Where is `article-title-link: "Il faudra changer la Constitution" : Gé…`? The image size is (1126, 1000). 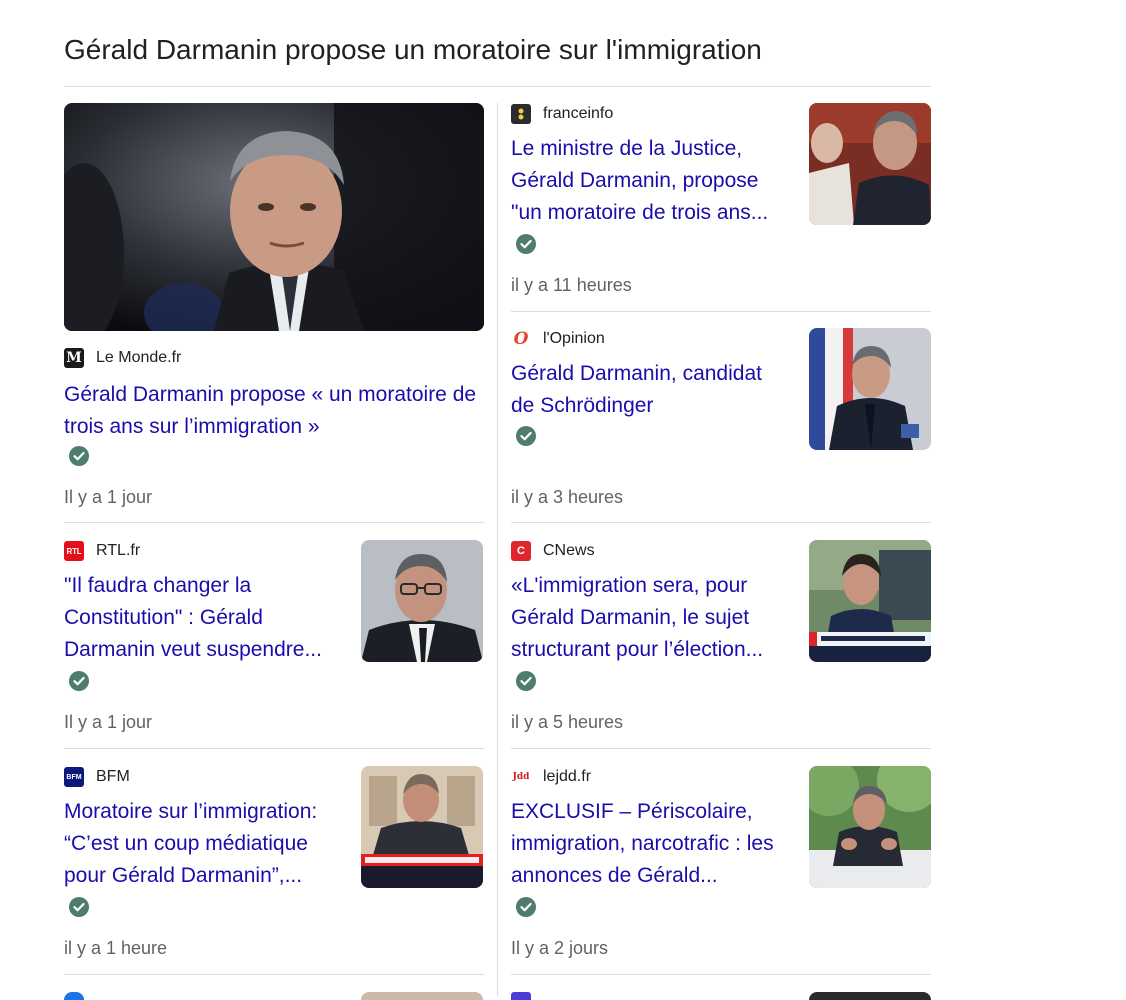
article-title-link: "Il faudra changer la Constitution" : Gé… is located at coordinates (206, 618).